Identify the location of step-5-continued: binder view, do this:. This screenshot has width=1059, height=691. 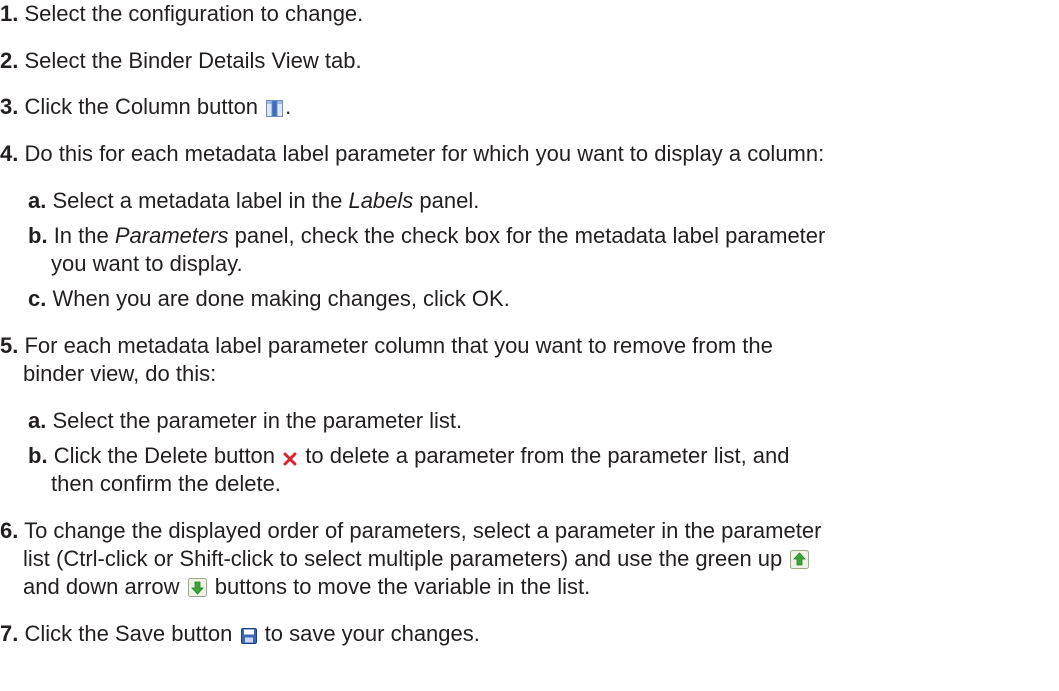
(119, 374).